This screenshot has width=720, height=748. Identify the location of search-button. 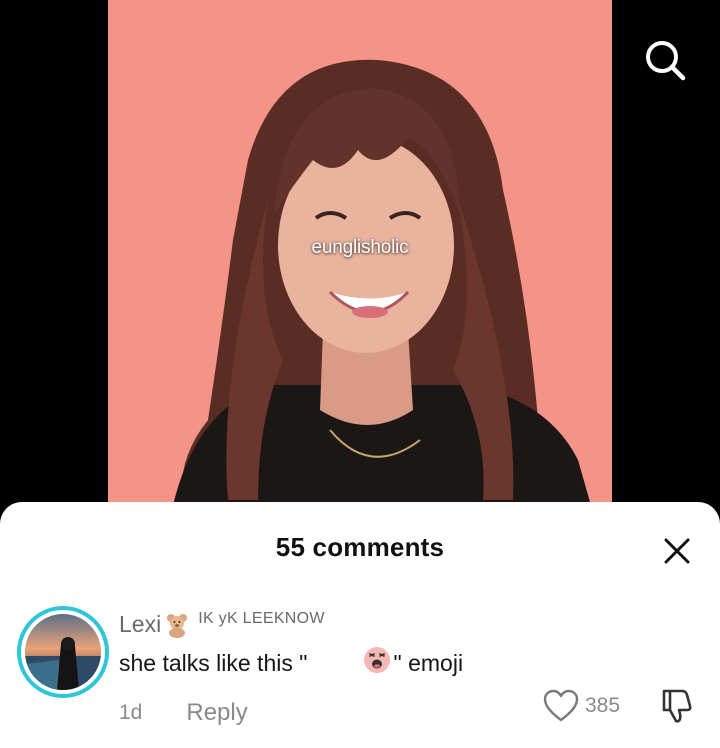
(665, 60).